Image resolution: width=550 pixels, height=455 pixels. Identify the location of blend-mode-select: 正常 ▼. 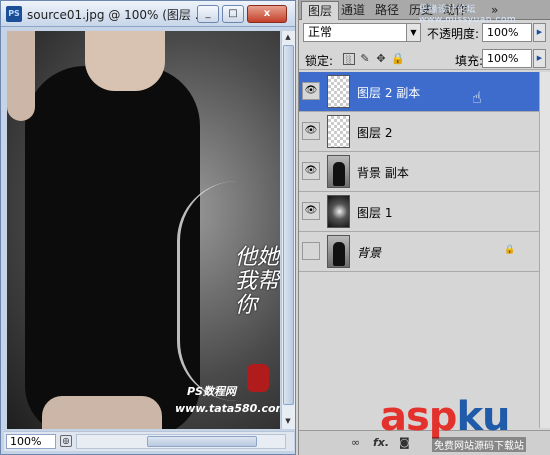
(362, 32).